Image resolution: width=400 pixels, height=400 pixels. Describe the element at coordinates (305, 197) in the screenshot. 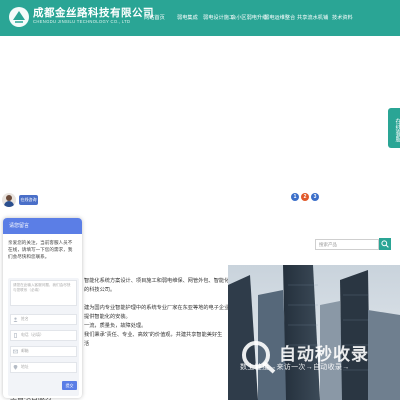

I see `carousel-dot-2: 2` at that location.